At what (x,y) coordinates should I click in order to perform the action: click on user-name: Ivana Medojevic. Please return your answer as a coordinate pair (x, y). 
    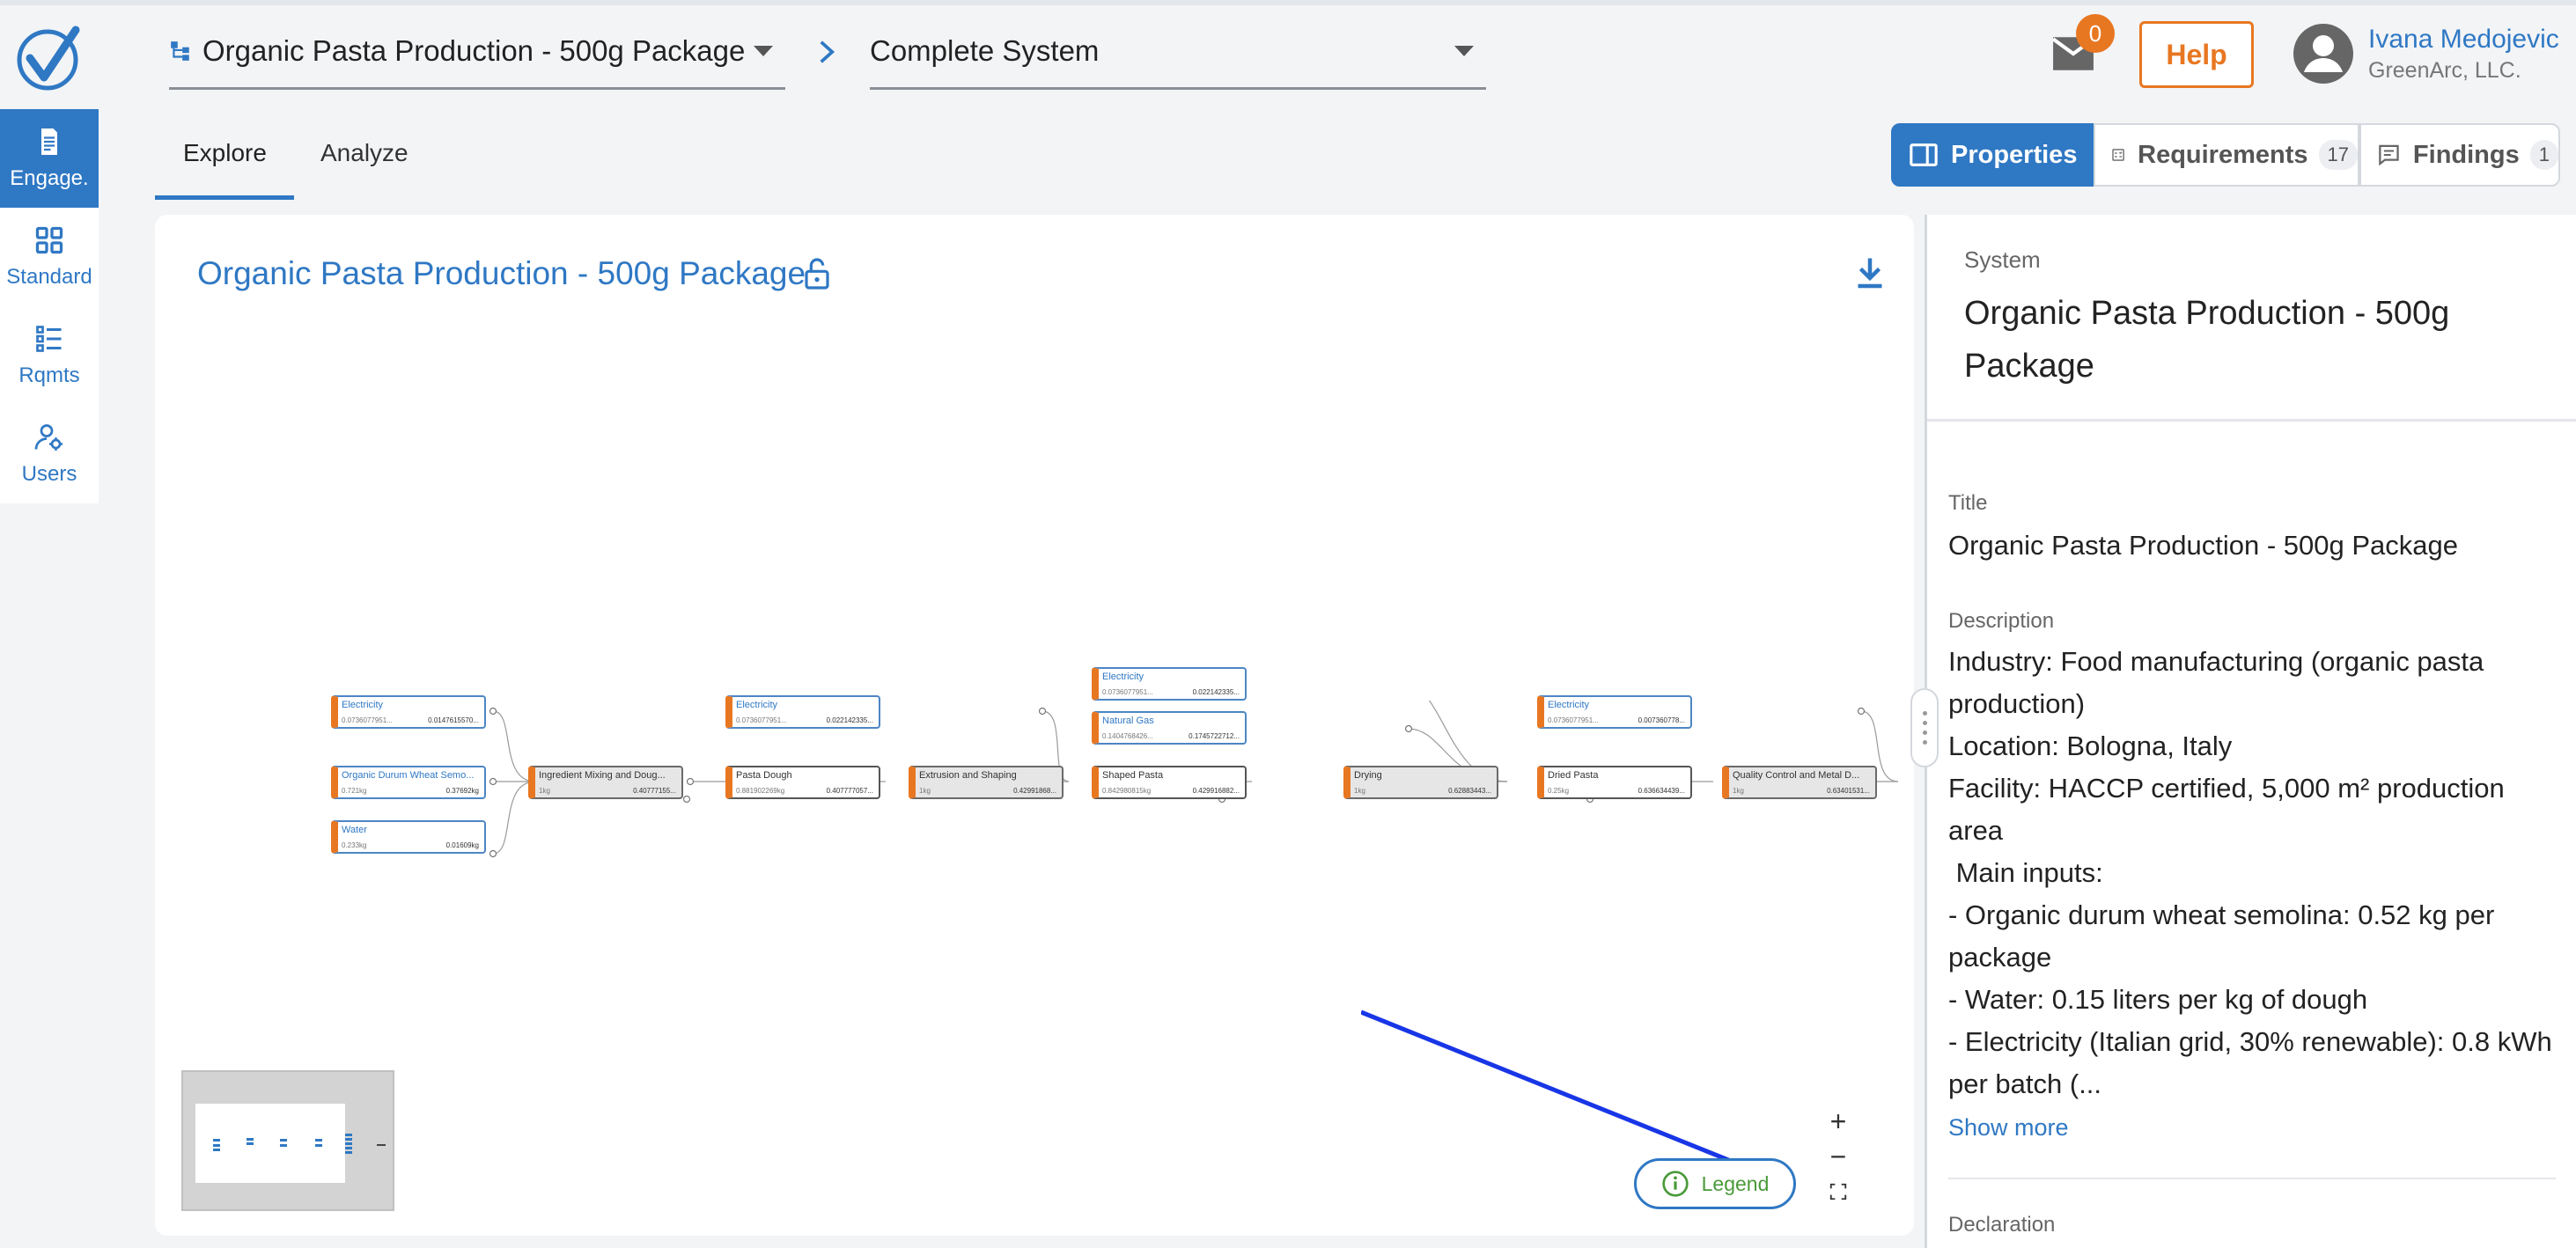
    Looking at the image, I should click on (2463, 40).